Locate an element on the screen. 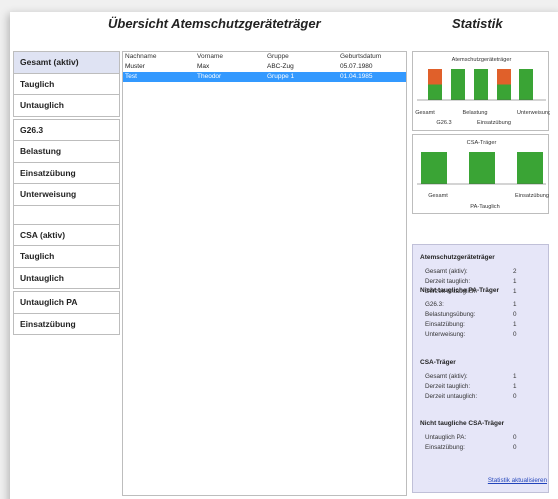 The height and width of the screenshot is (499, 558). table-row: Muster Max ABC-Zug 05.07.1980 is located at coordinates (264, 67).